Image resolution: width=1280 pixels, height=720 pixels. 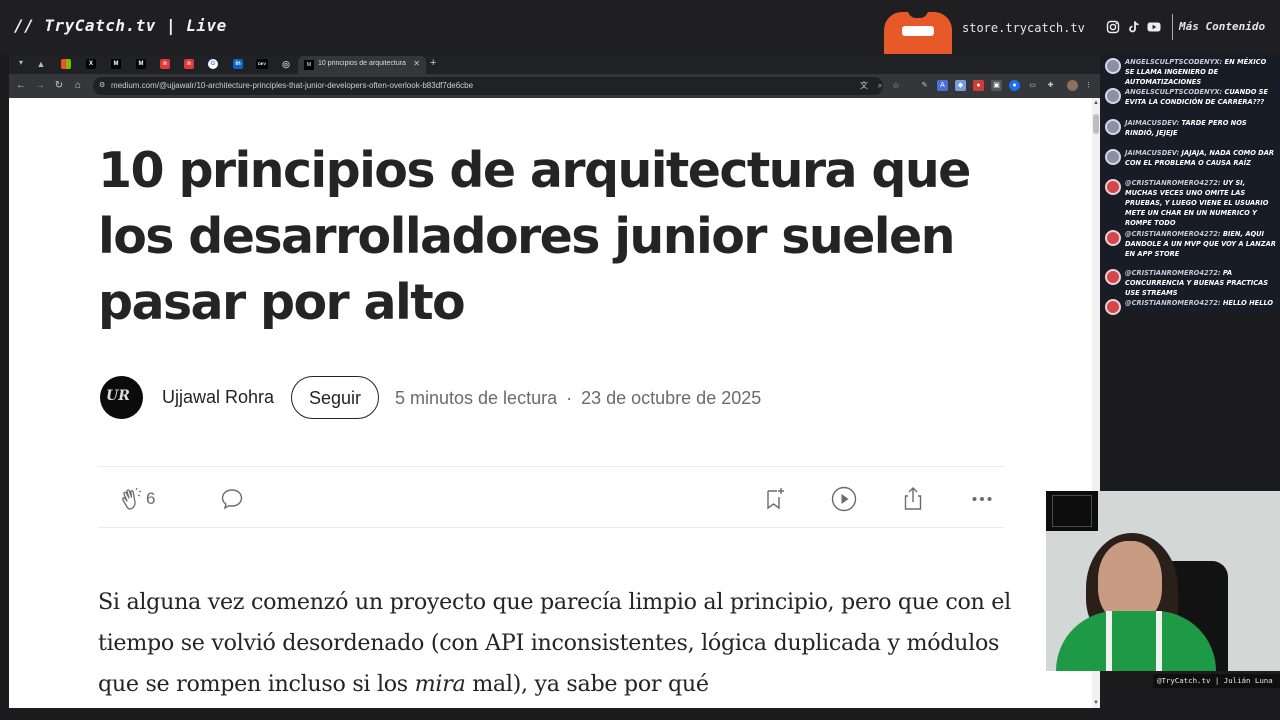 What do you see at coordinates (151, 498) in the screenshot?
I see `clap-count: 6` at bounding box center [151, 498].